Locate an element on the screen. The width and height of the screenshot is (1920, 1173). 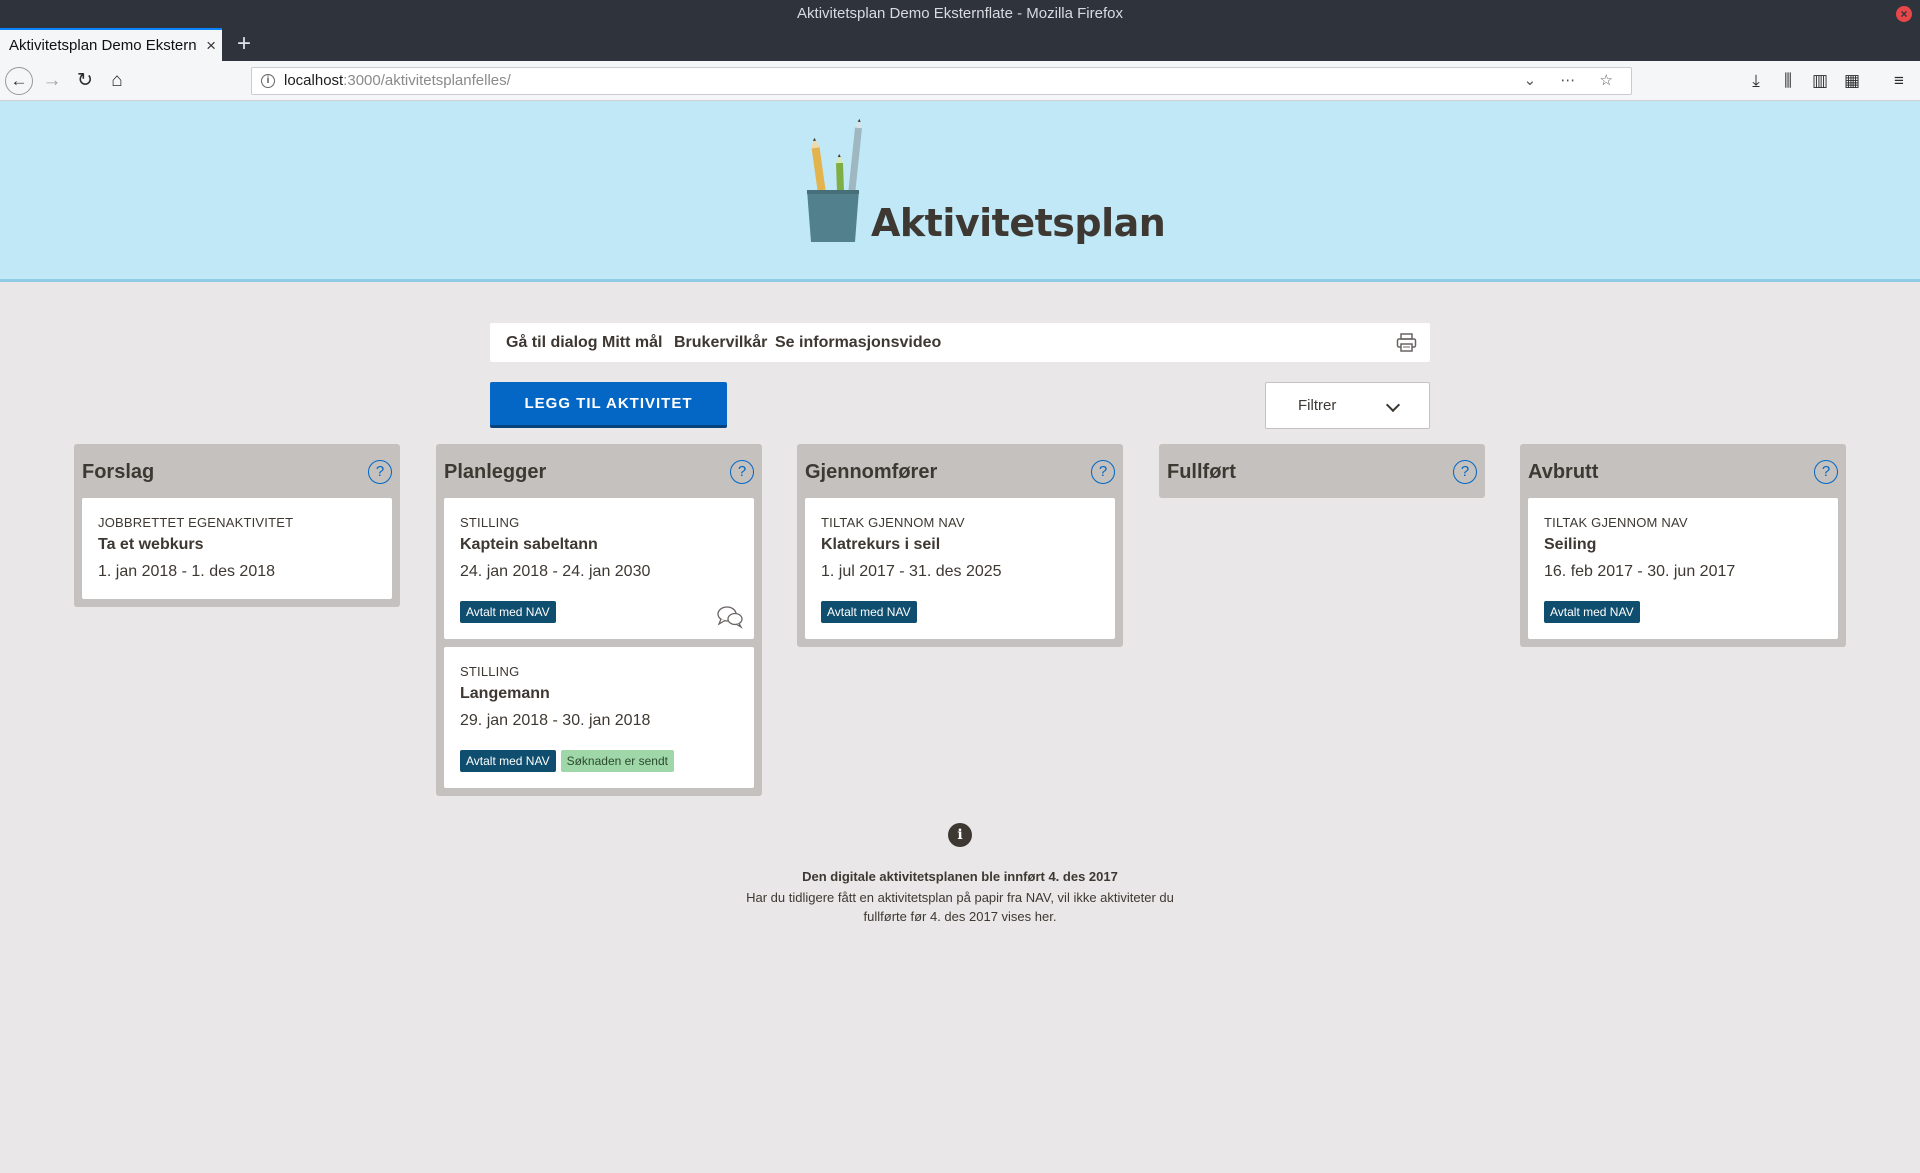
card-dates: 29. jan 2018 - 30. jan 2018 is located at coordinates (555, 720).